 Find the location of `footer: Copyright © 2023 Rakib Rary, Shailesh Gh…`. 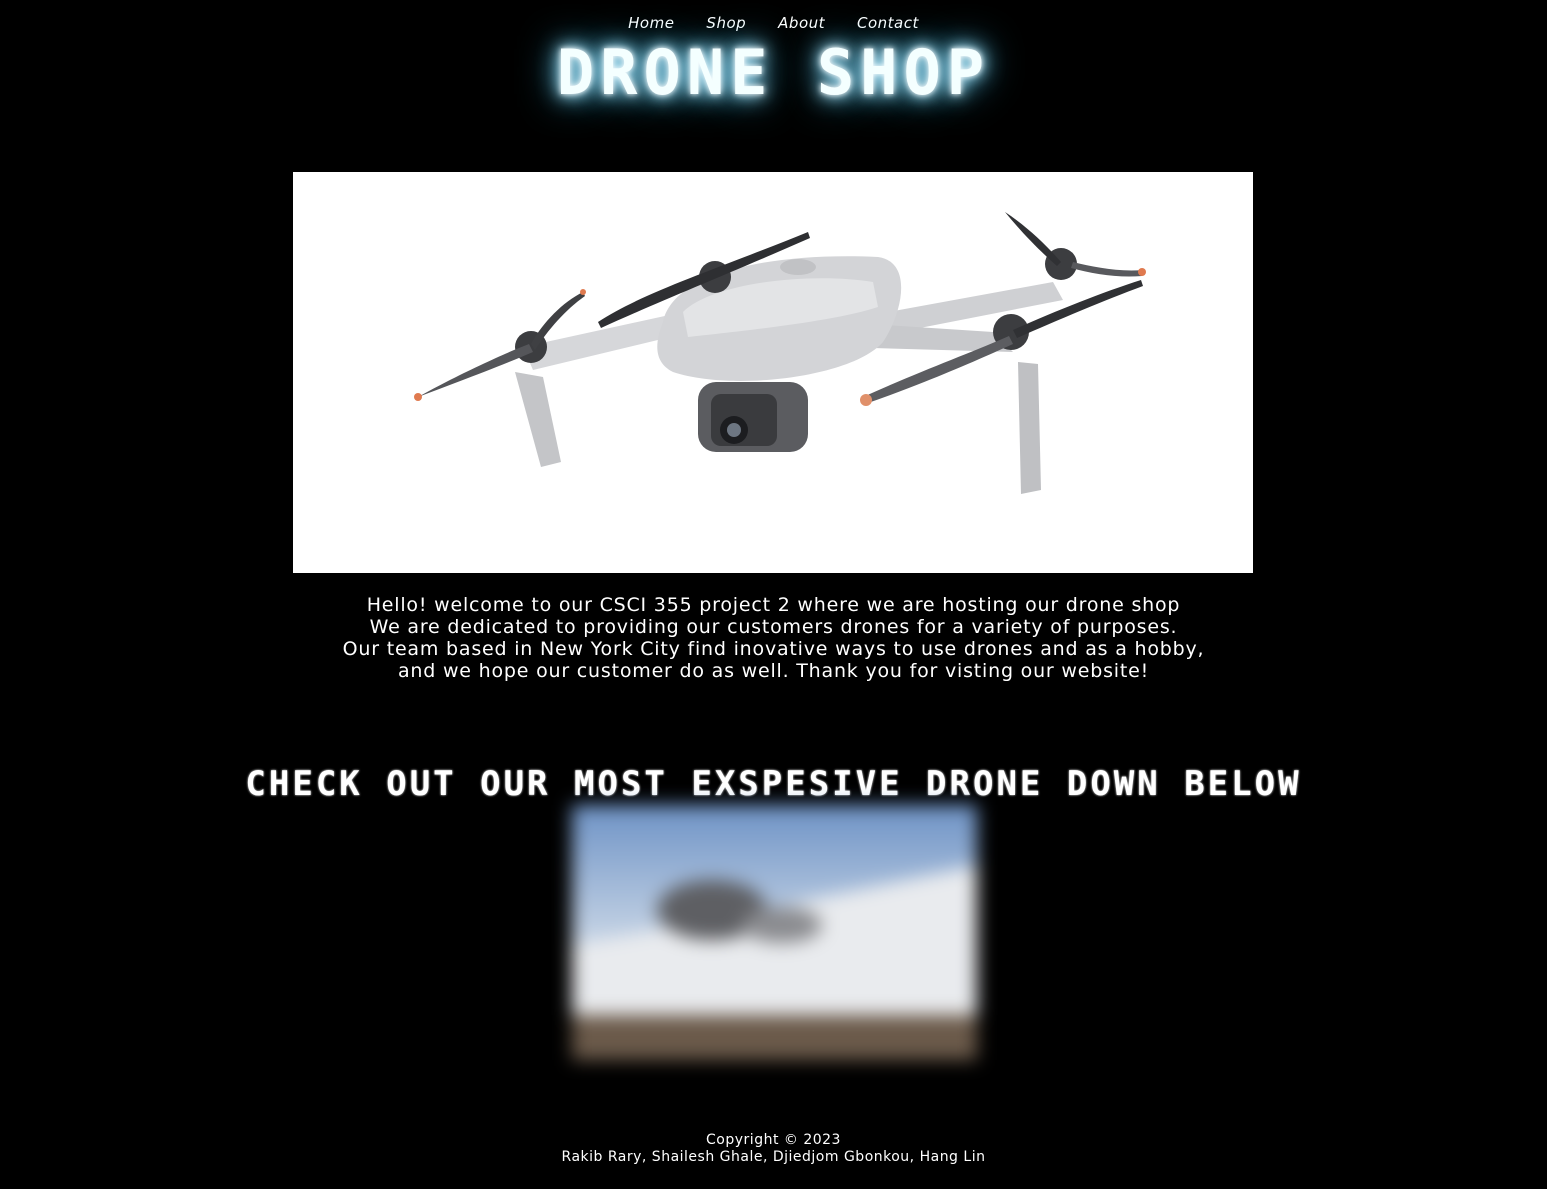

footer: Copyright © 2023 Rakib Rary, Shailesh Gh… is located at coordinates (773, 1149).